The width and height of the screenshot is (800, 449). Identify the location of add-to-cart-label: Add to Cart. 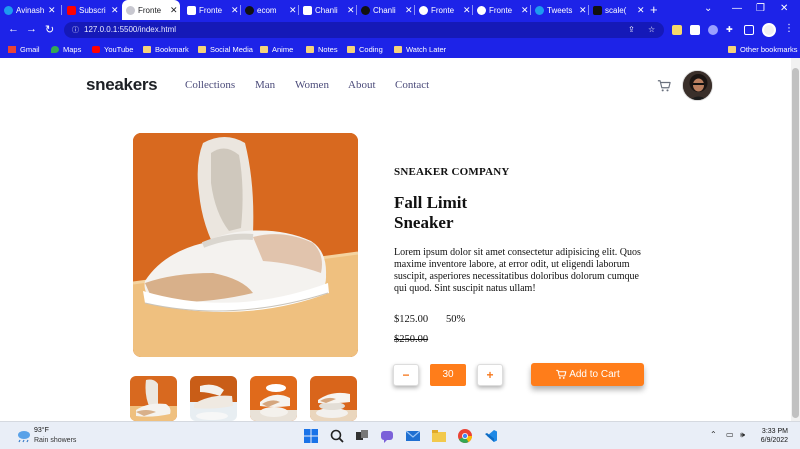
(594, 374).